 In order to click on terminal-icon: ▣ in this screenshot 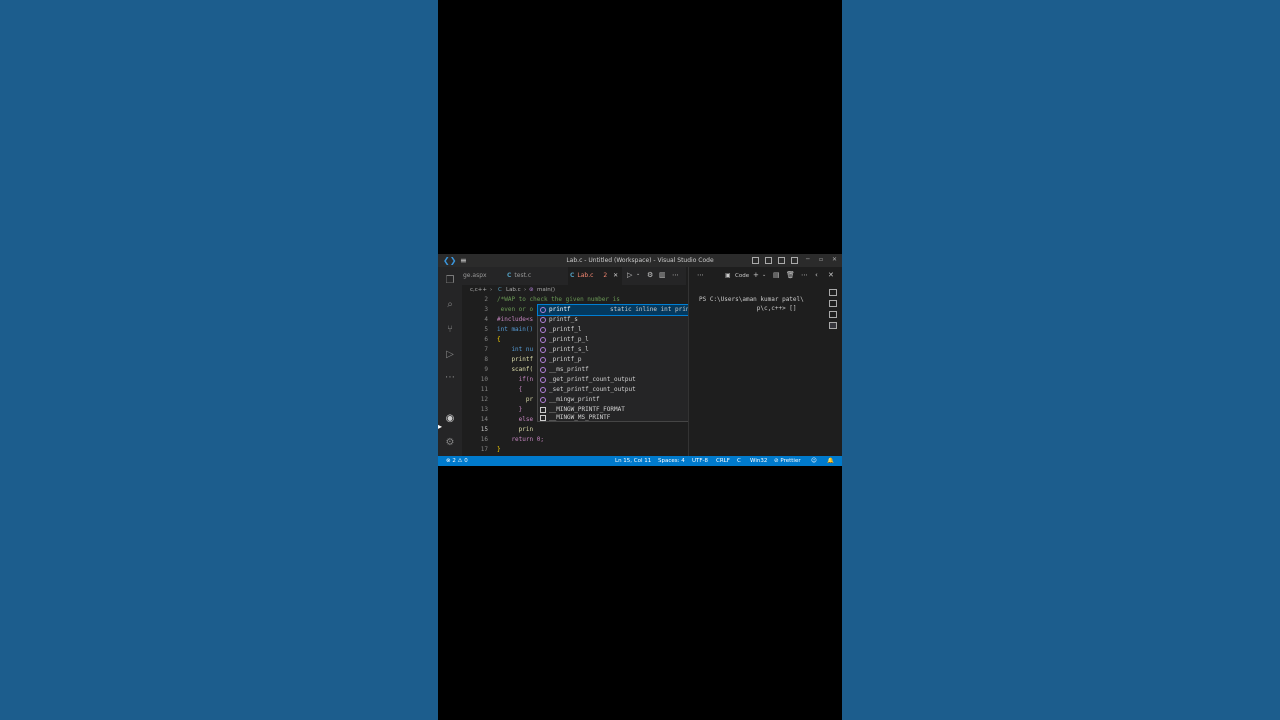, I will do `click(728, 275)`.